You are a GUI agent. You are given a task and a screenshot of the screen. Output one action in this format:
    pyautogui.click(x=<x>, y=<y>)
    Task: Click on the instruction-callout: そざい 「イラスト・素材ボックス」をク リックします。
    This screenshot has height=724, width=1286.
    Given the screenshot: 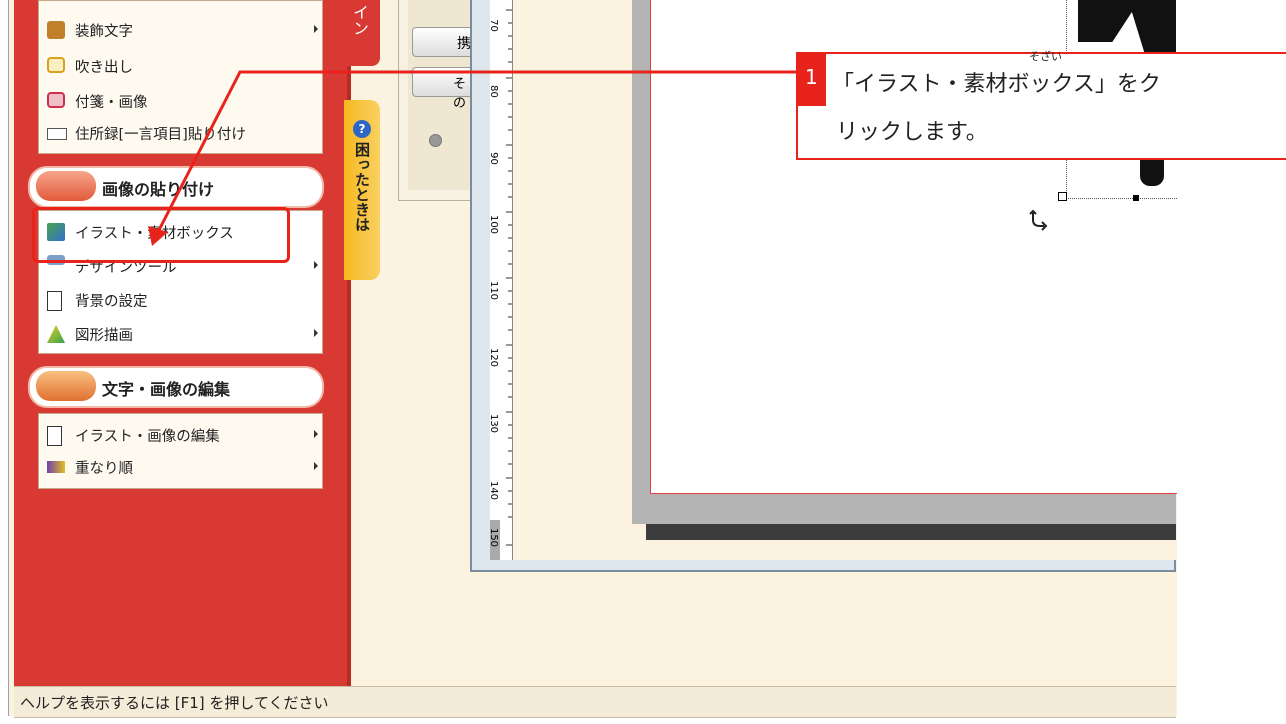 What is the action you would take?
    pyautogui.click(x=1041, y=105)
    